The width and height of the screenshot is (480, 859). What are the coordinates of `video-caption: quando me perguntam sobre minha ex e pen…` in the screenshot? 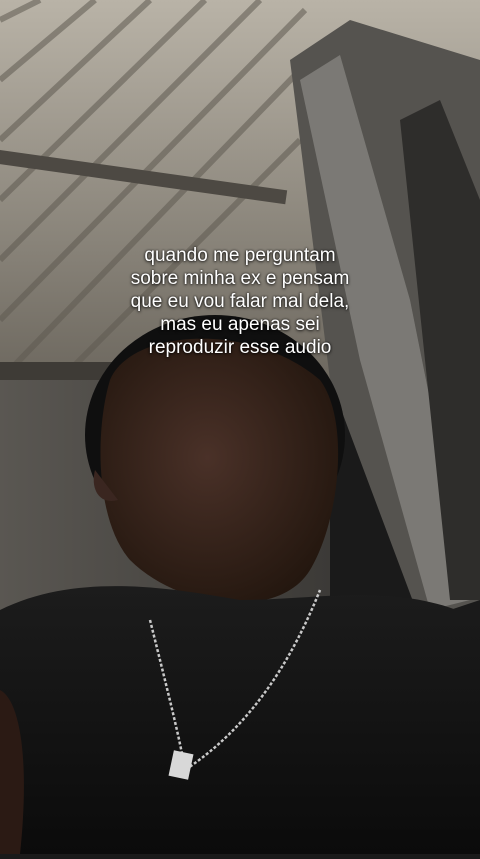 It's located at (240, 301).